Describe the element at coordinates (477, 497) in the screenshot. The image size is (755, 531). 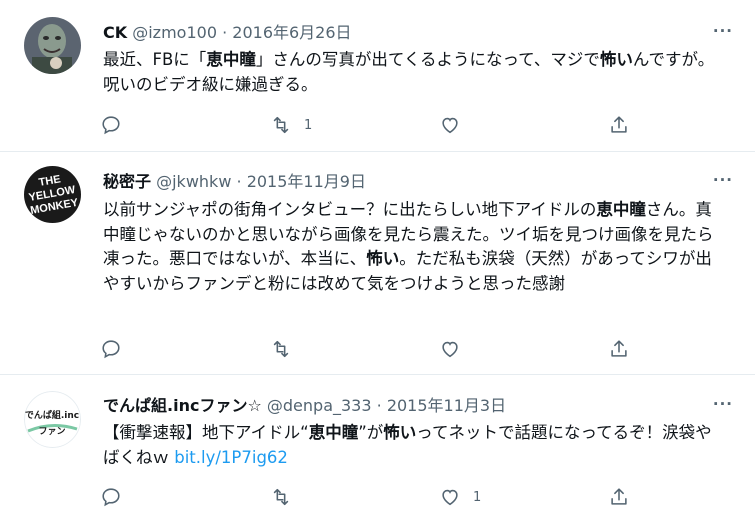
I see `like-count: 1` at that location.